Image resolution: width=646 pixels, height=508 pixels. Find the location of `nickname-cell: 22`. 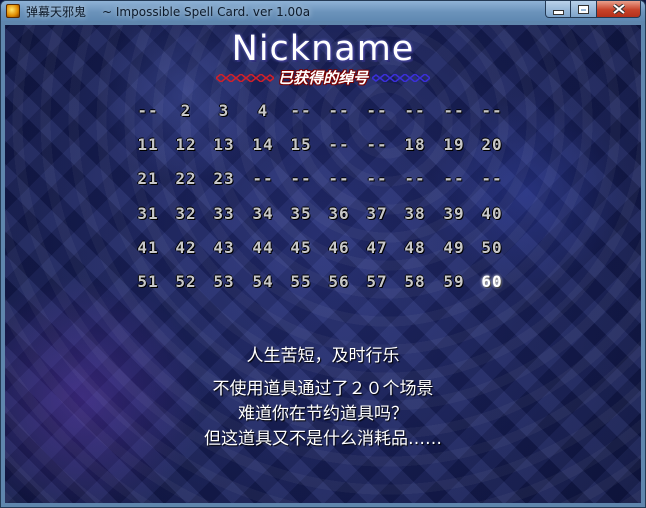

nickname-cell: 22 is located at coordinates (186, 178).